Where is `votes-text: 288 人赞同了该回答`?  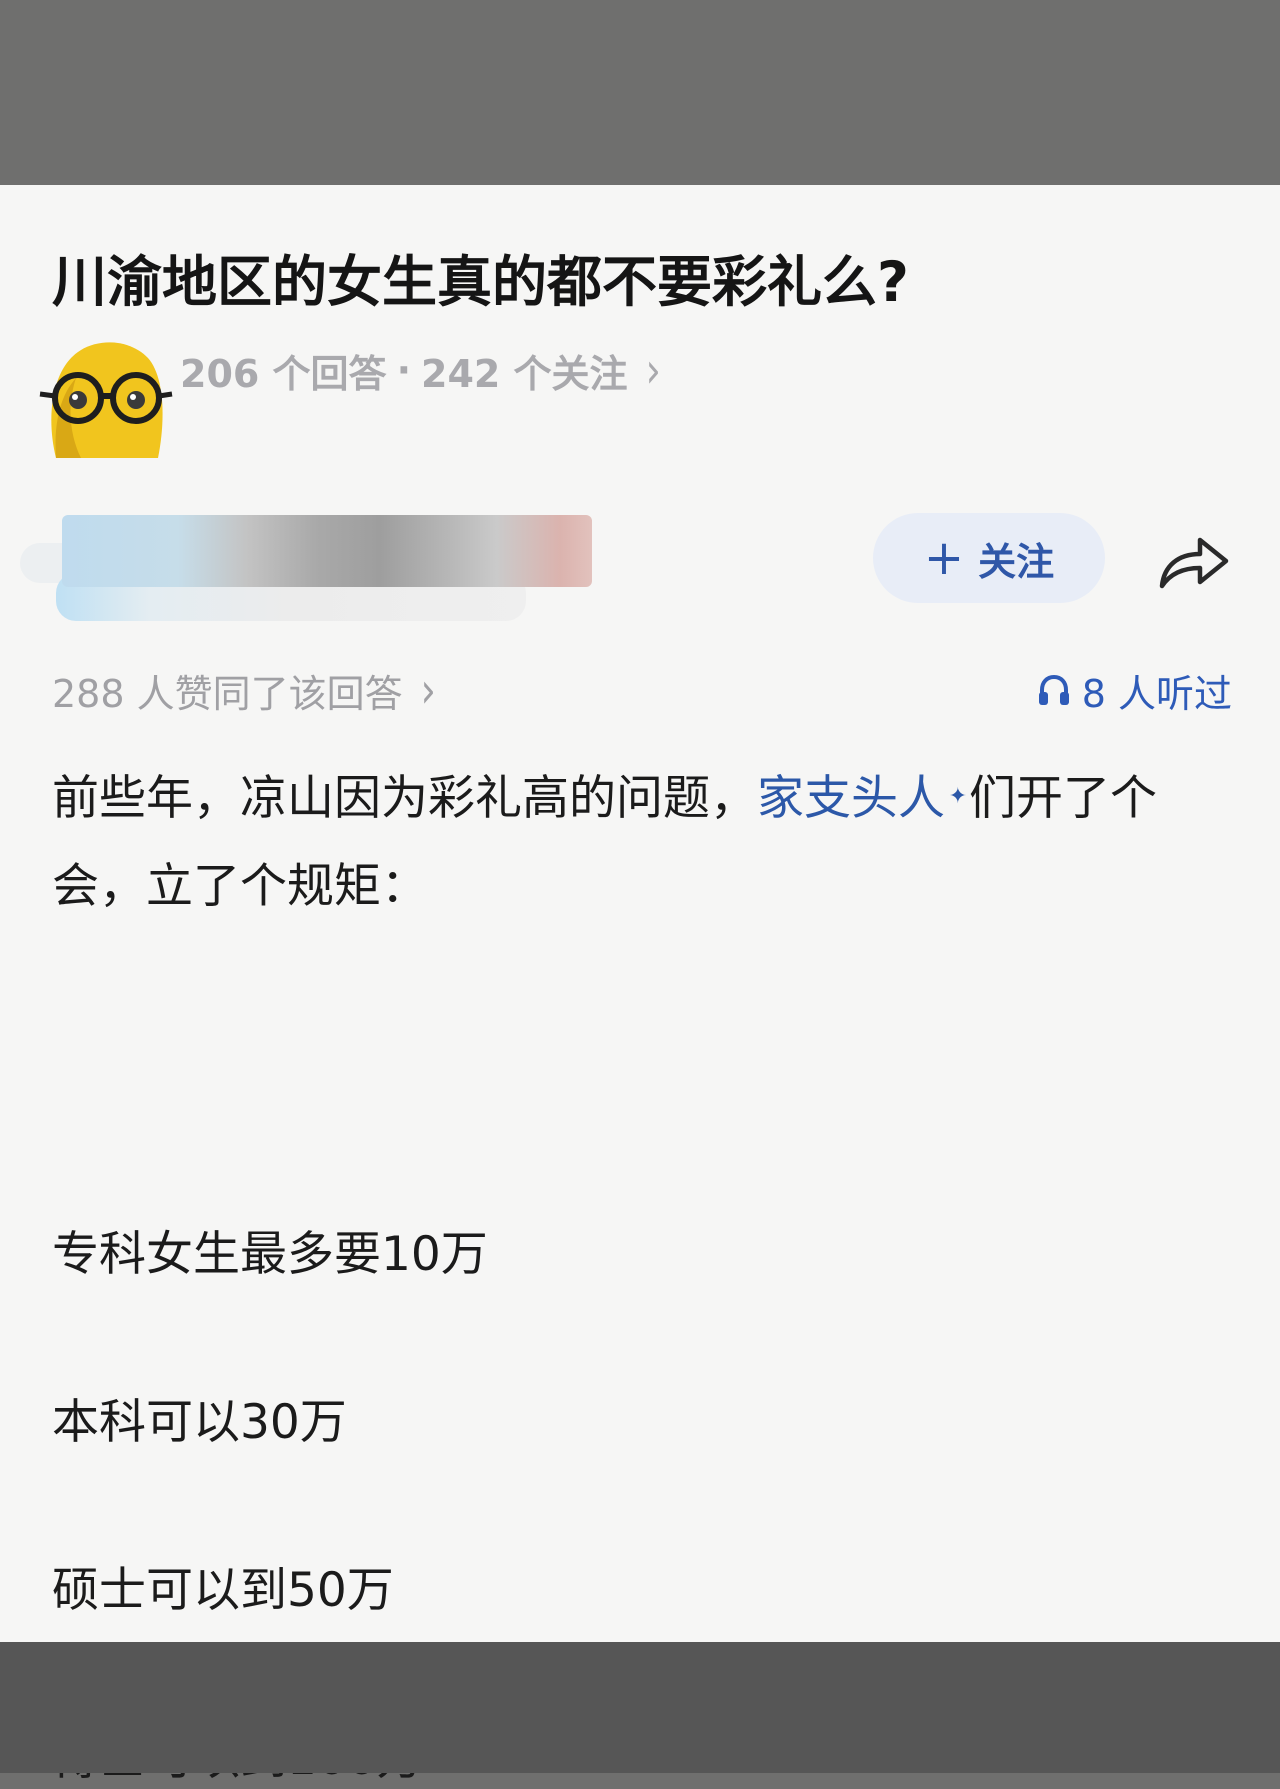
votes-text: 288 人赞同了该回答 is located at coordinates (227, 693).